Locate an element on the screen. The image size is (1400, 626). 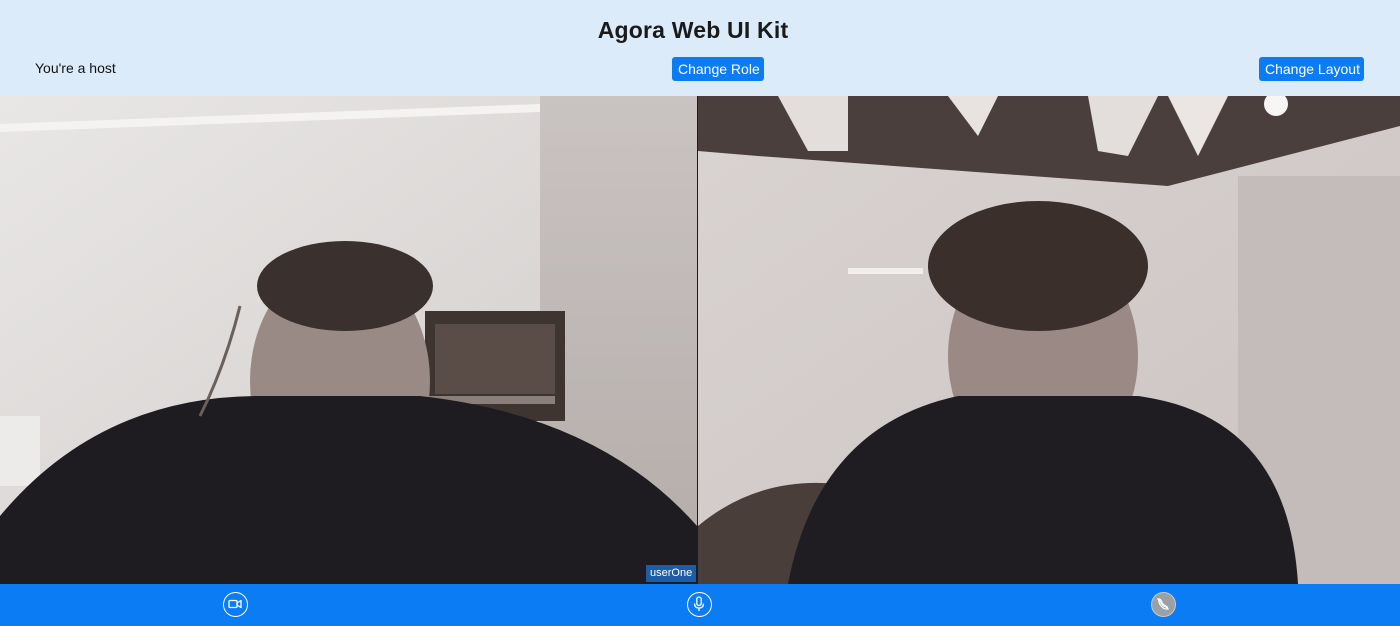
toggle-mic-button is located at coordinates (699, 604).